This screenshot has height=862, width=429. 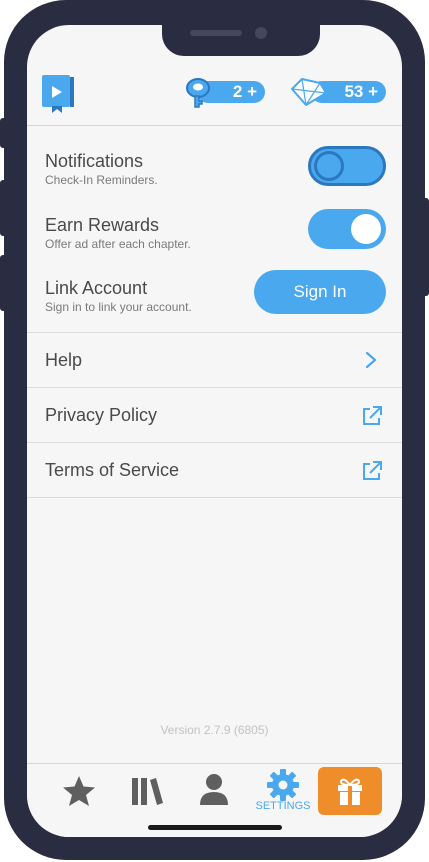 What do you see at coordinates (425, 247) in the screenshot?
I see `side-button-right` at bounding box center [425, 247].